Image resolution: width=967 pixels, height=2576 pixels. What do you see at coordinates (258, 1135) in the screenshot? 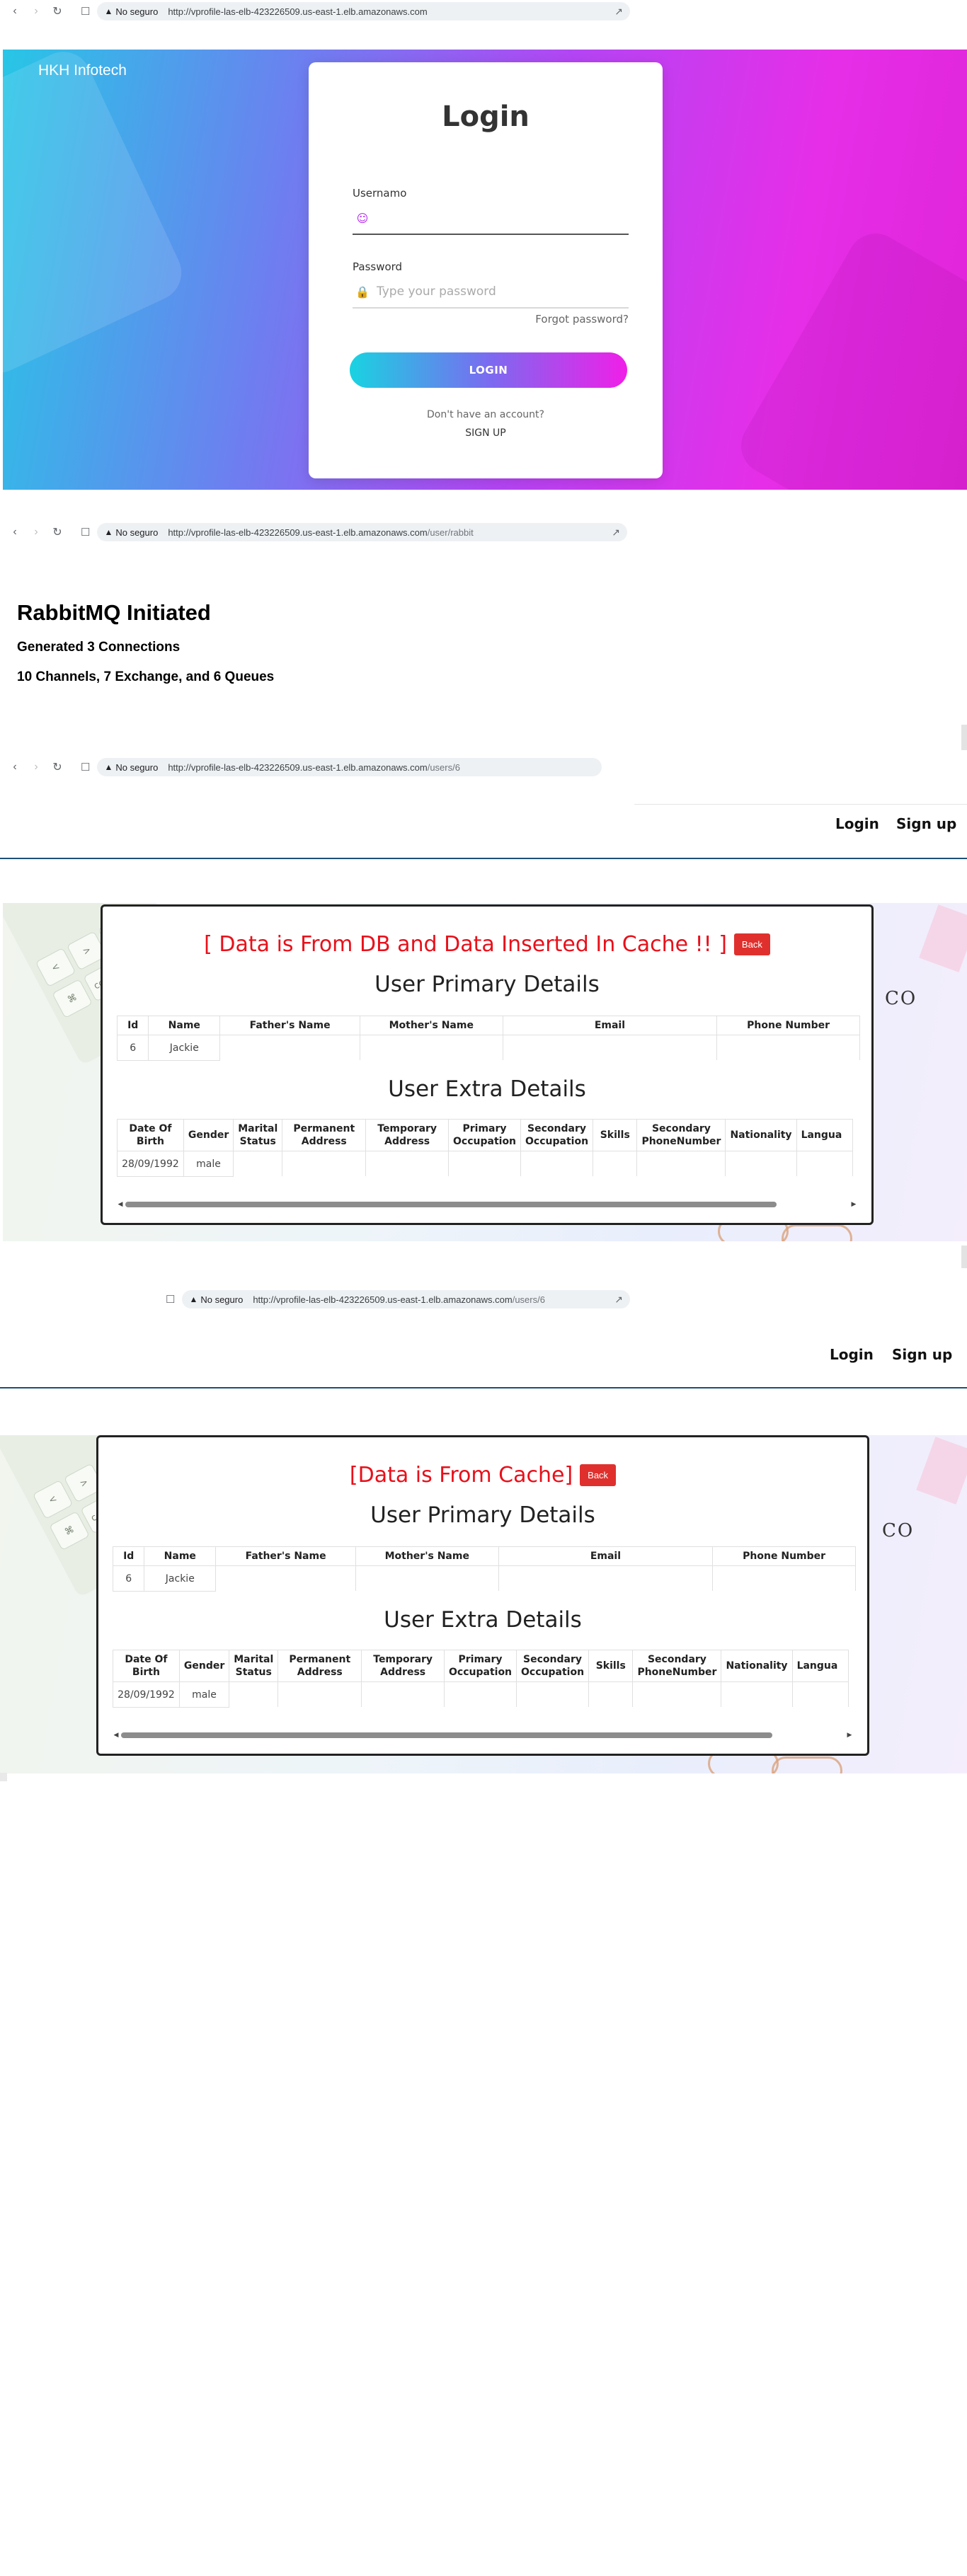
I see `column-header: Marital Status` at bounding box center [258, 1135].